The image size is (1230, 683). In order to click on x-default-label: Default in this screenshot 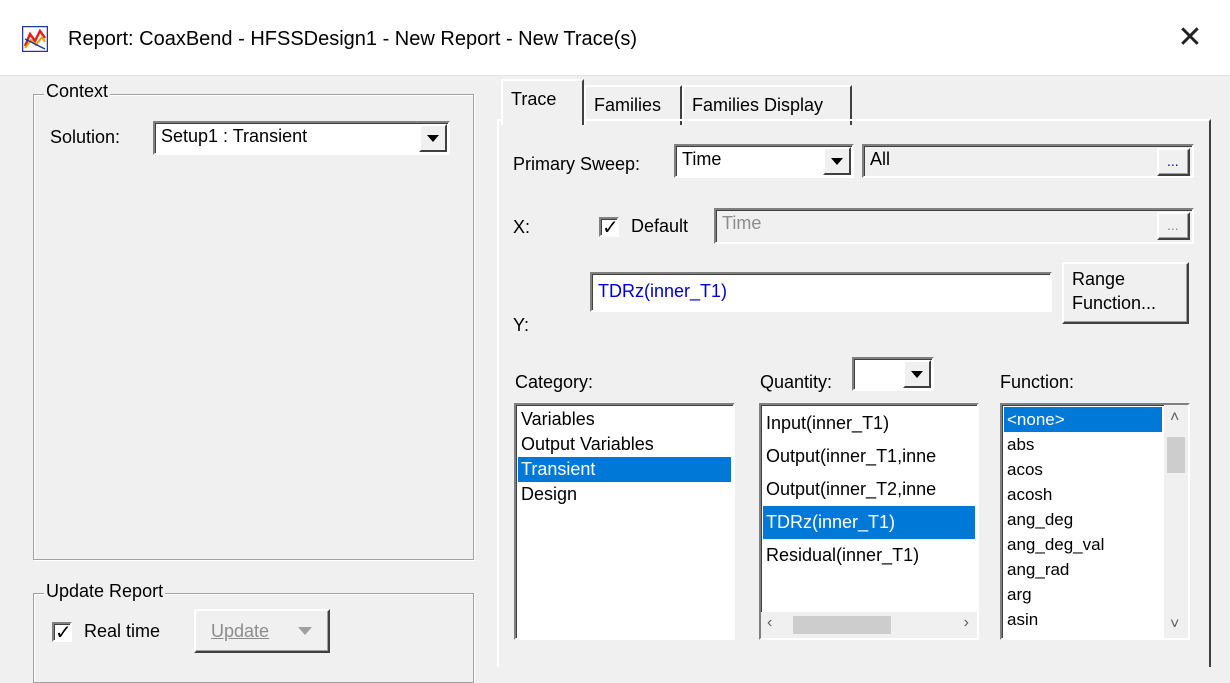, I will do `click(659, 226)`.